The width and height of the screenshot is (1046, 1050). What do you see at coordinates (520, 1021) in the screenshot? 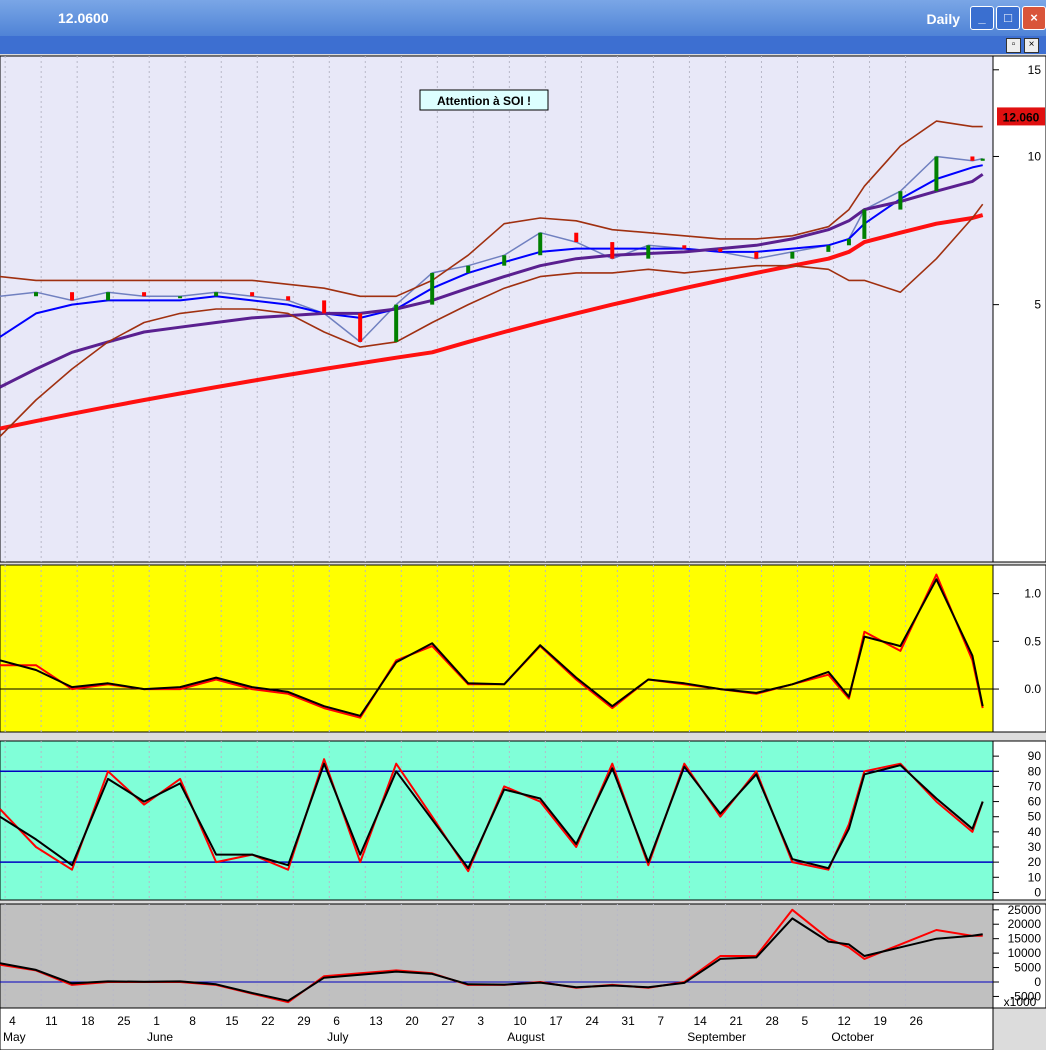
I see `date-tick-label: 10` at bounding box center [520, 1021].